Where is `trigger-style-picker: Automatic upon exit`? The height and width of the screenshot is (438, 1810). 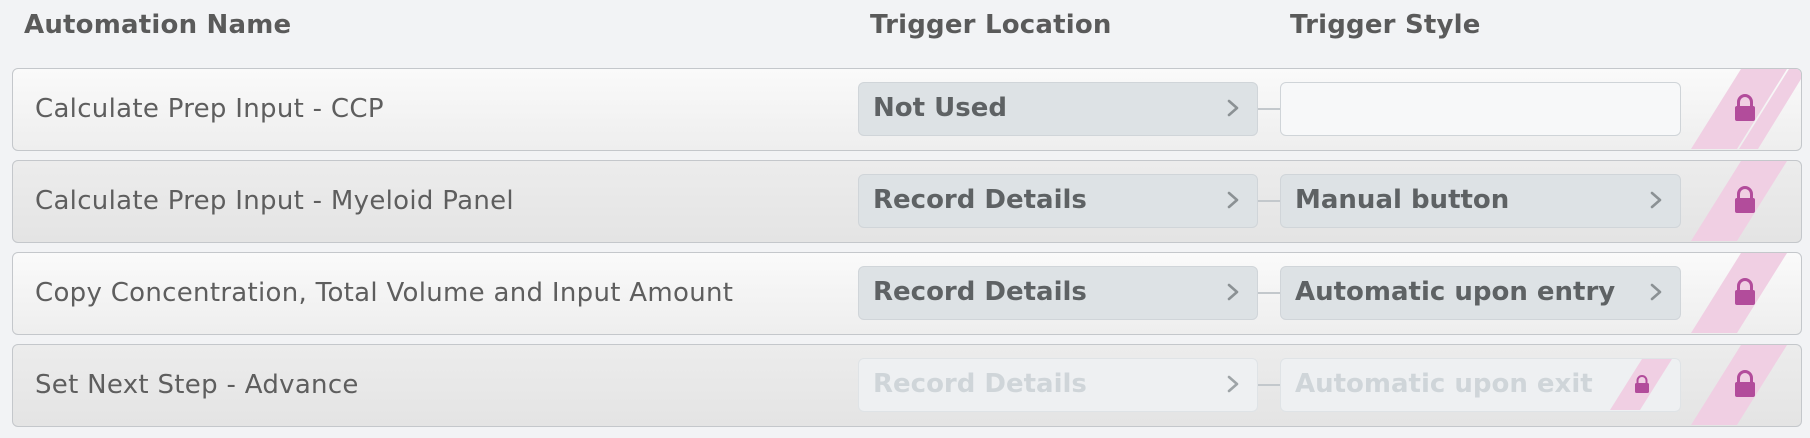 trigger-style-picker: Automatic upon exit is located at coordinates (1480, 385).